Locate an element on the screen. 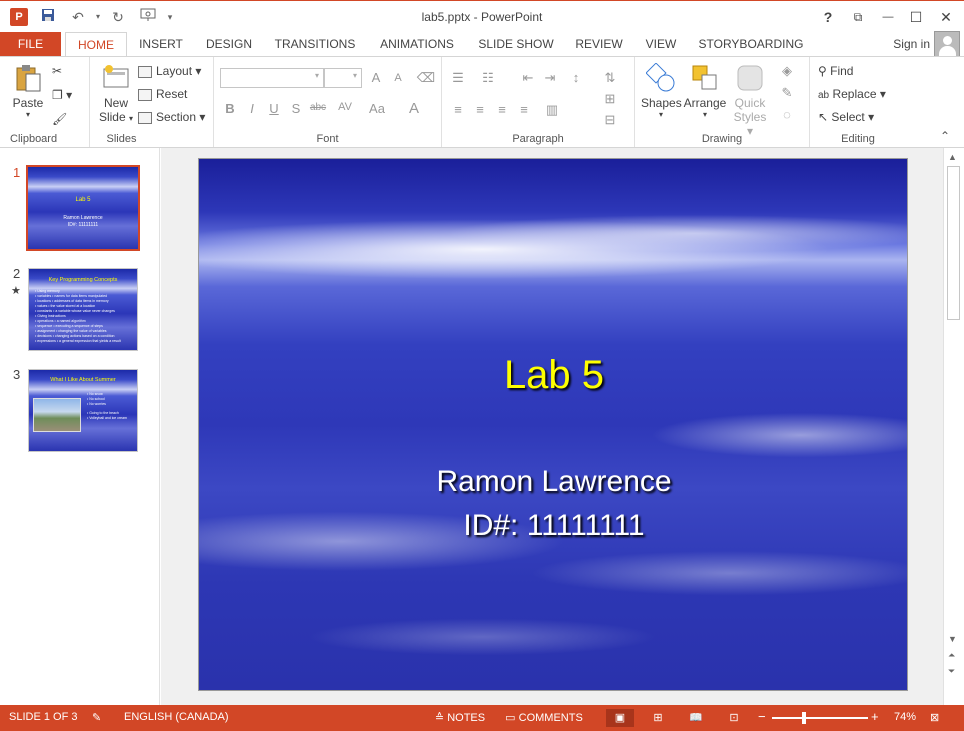 The image size is (964, 731). layout-button: Layout ▾ is located at coordinates (169, 71).